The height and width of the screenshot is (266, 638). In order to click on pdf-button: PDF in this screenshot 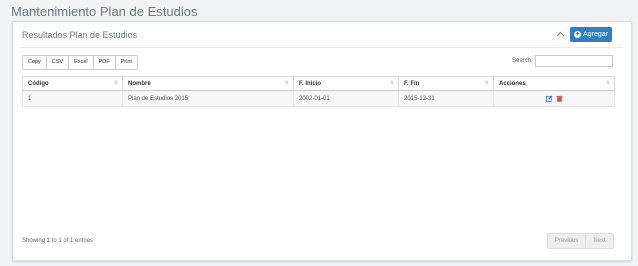, I will do `click(104, 62)`.